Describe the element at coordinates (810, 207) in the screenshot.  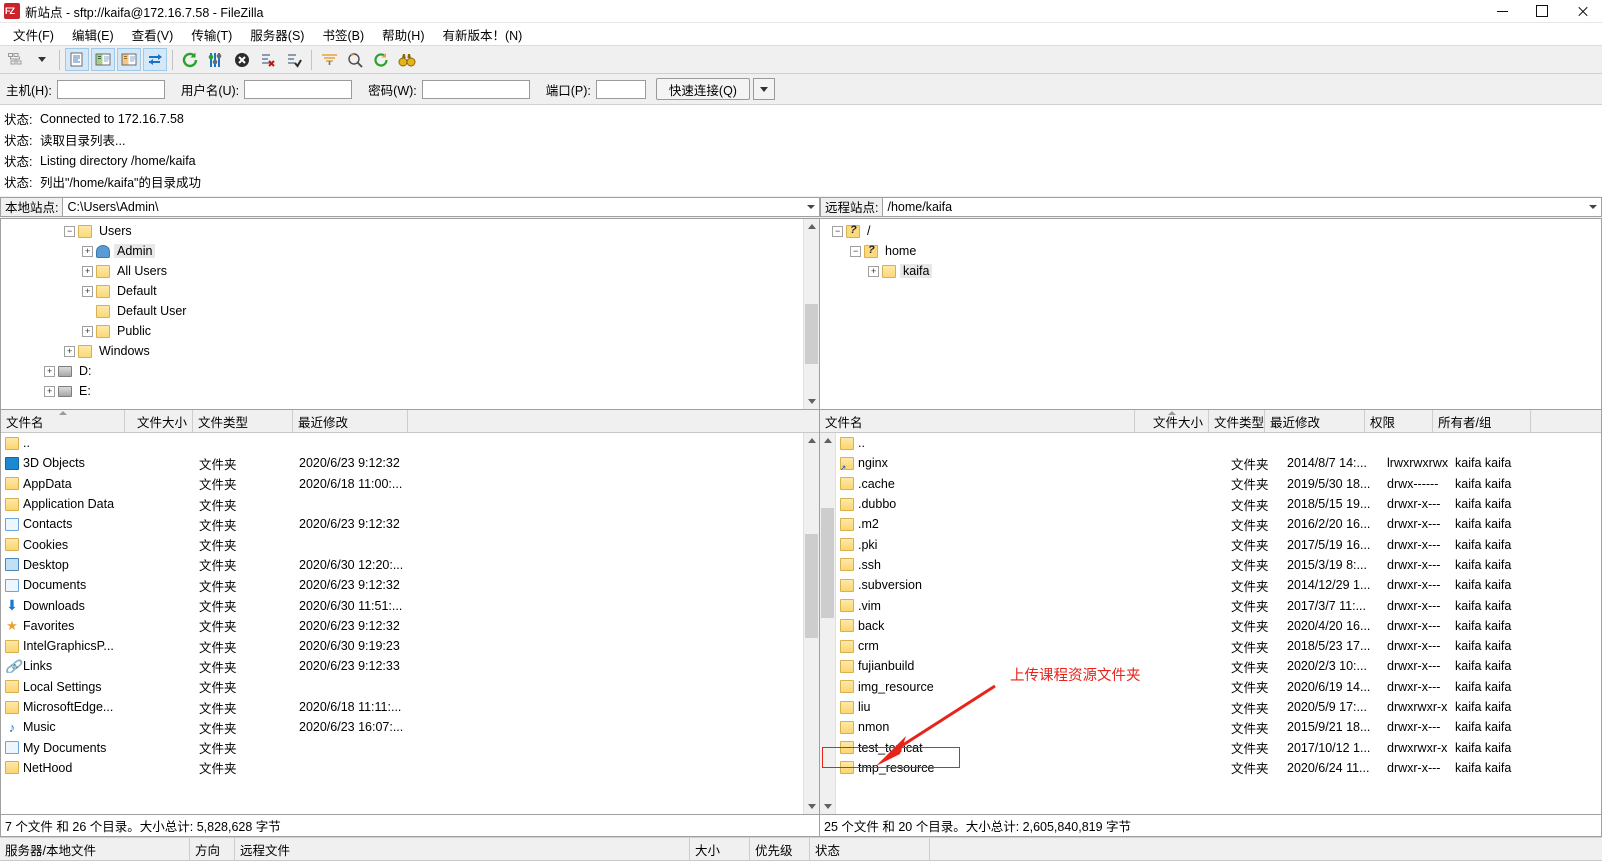
I see `local-site-path-dropdown` at that location.